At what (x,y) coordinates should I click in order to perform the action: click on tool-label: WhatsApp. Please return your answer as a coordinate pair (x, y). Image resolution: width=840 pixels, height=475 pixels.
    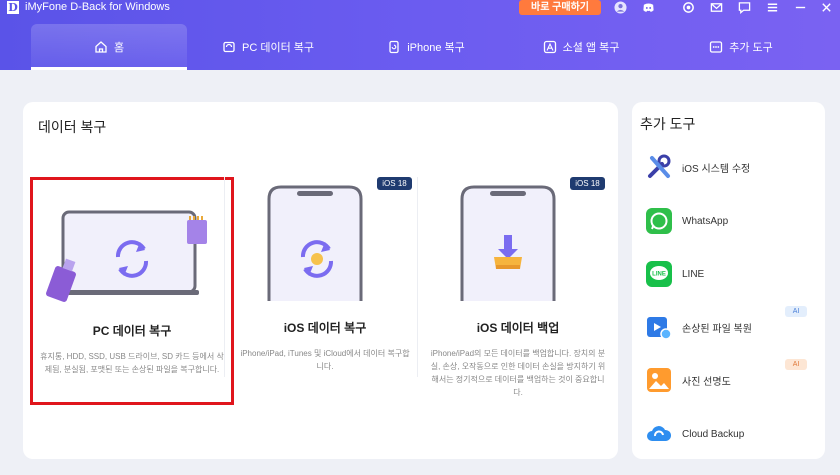
    Looking at the image, I should click on (705, 221).